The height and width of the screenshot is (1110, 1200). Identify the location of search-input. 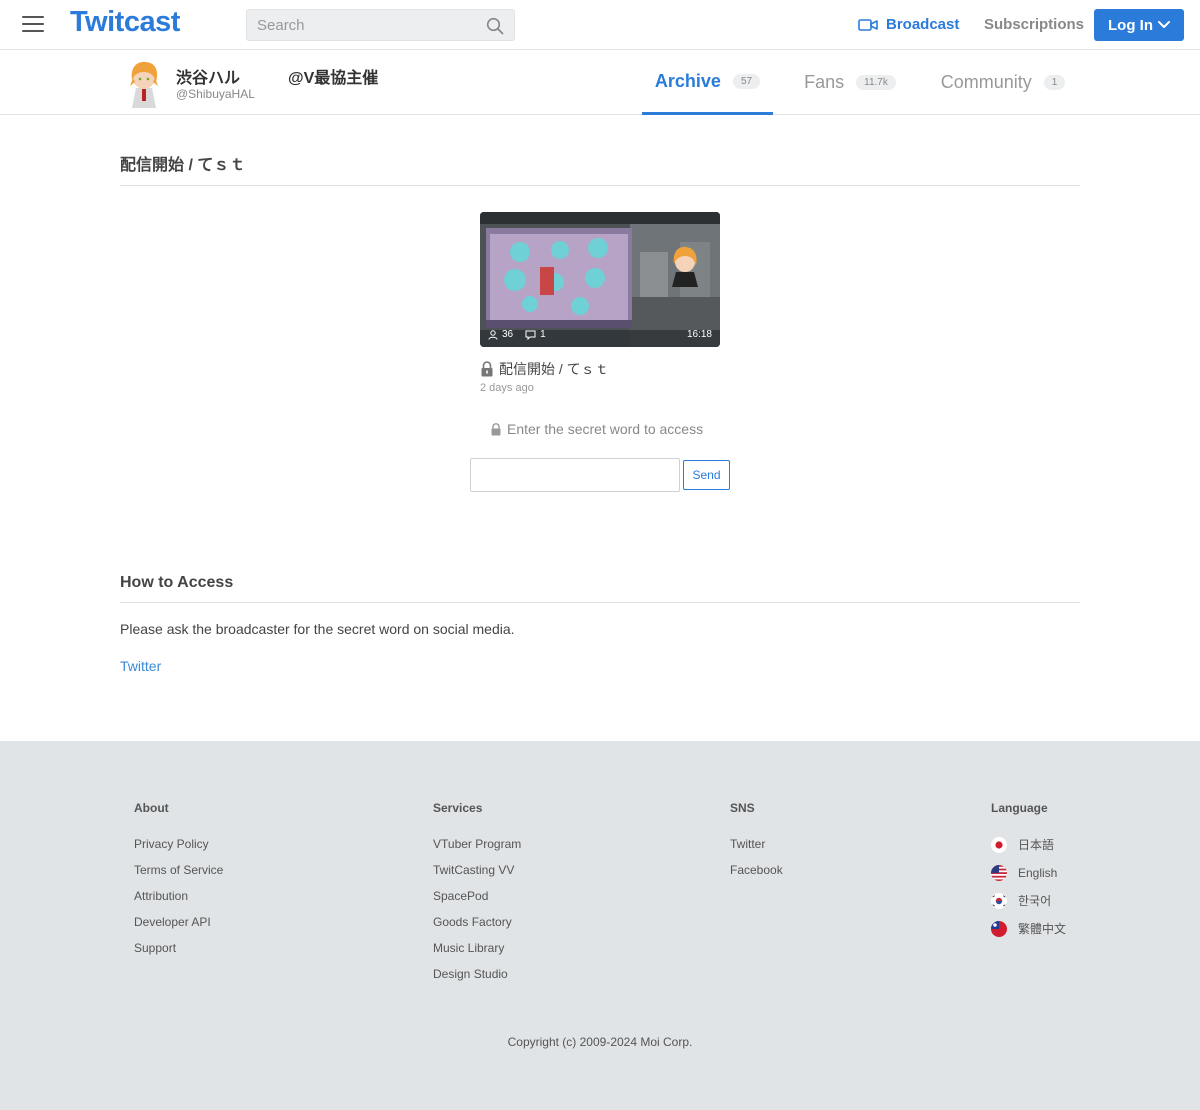
(357, 25).